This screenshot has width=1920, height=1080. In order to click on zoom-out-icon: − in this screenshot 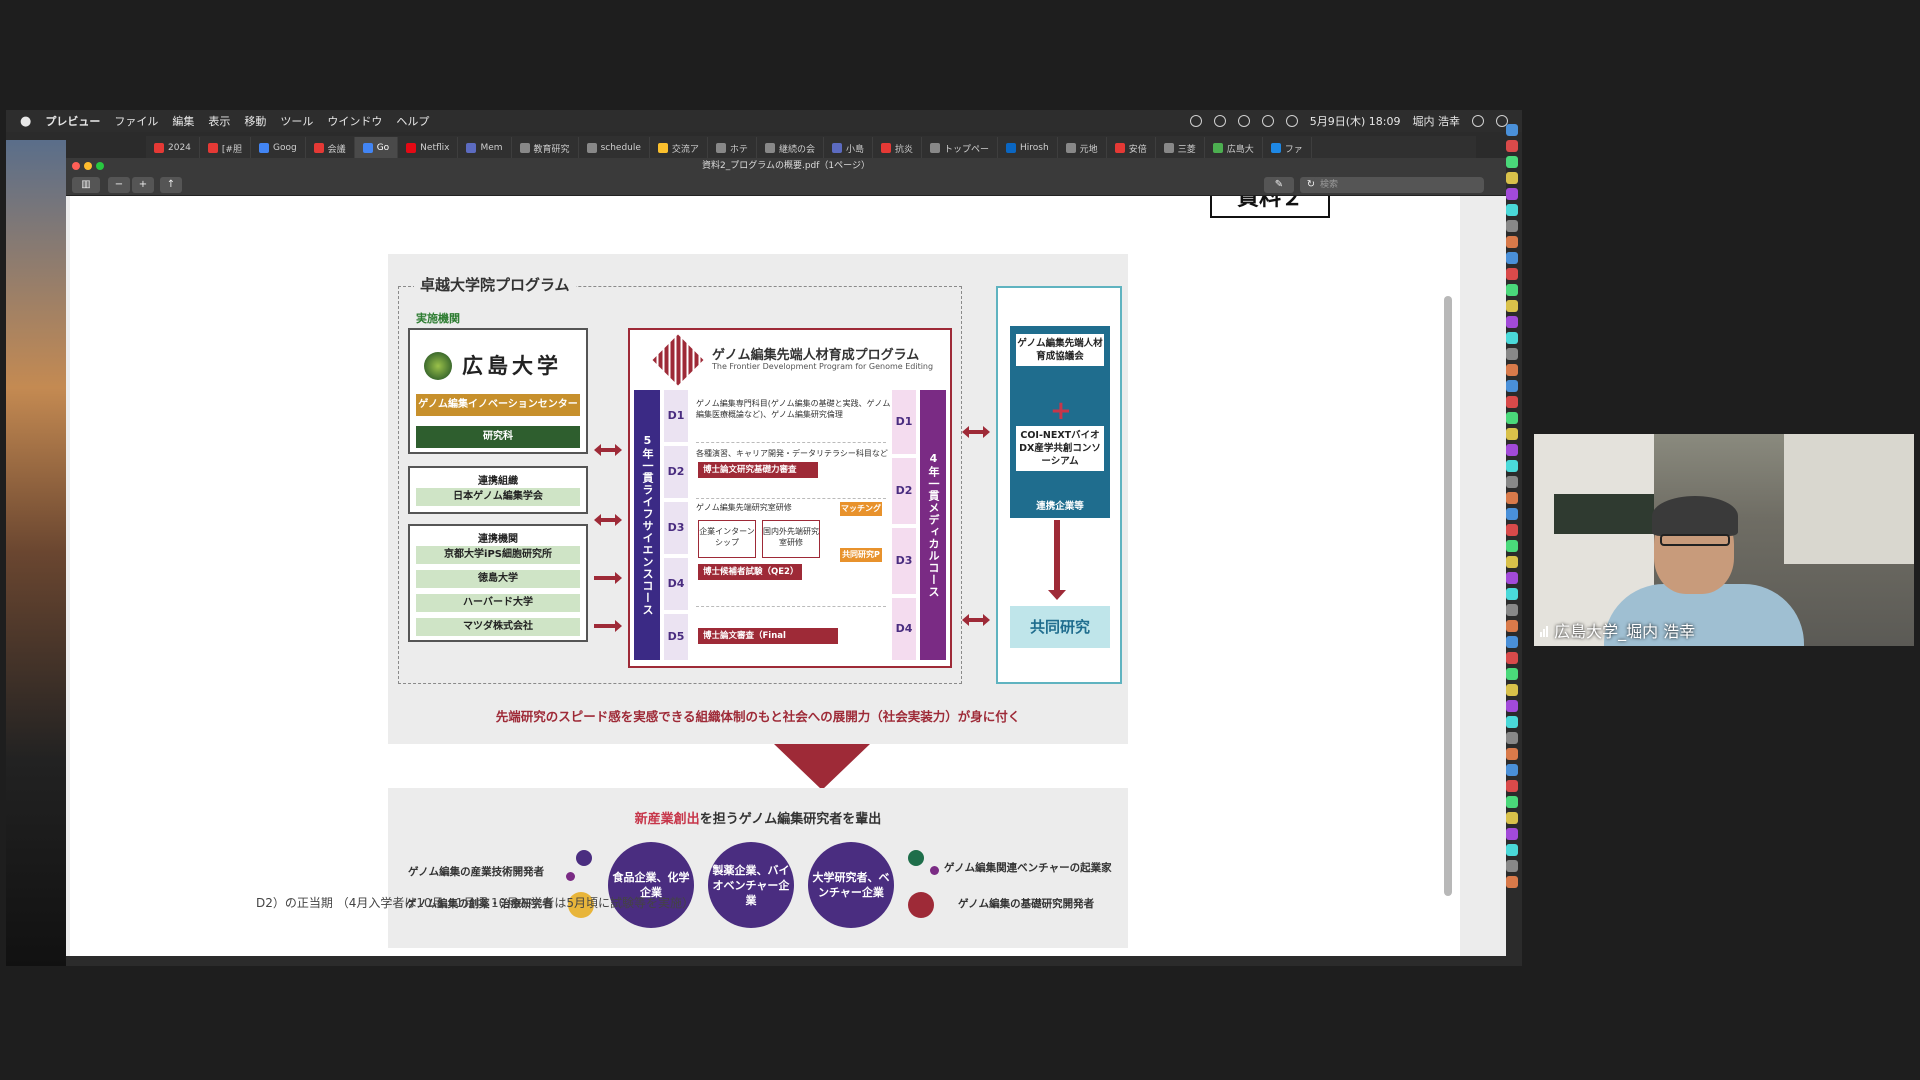, I will do `click(119, 185)`.